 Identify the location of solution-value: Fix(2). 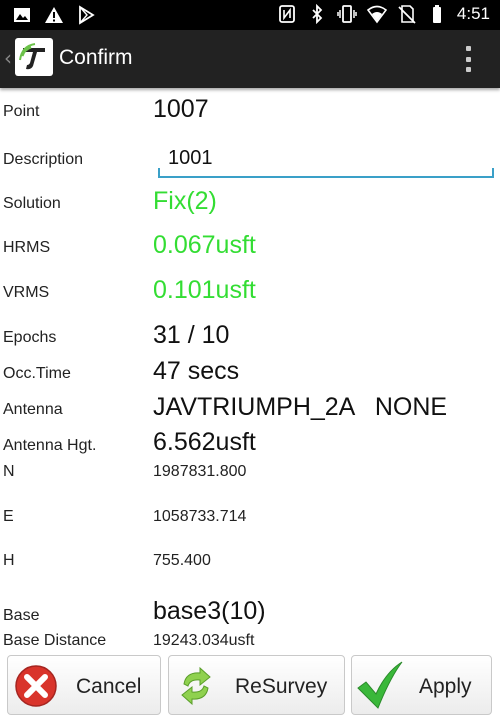
(185, 201).